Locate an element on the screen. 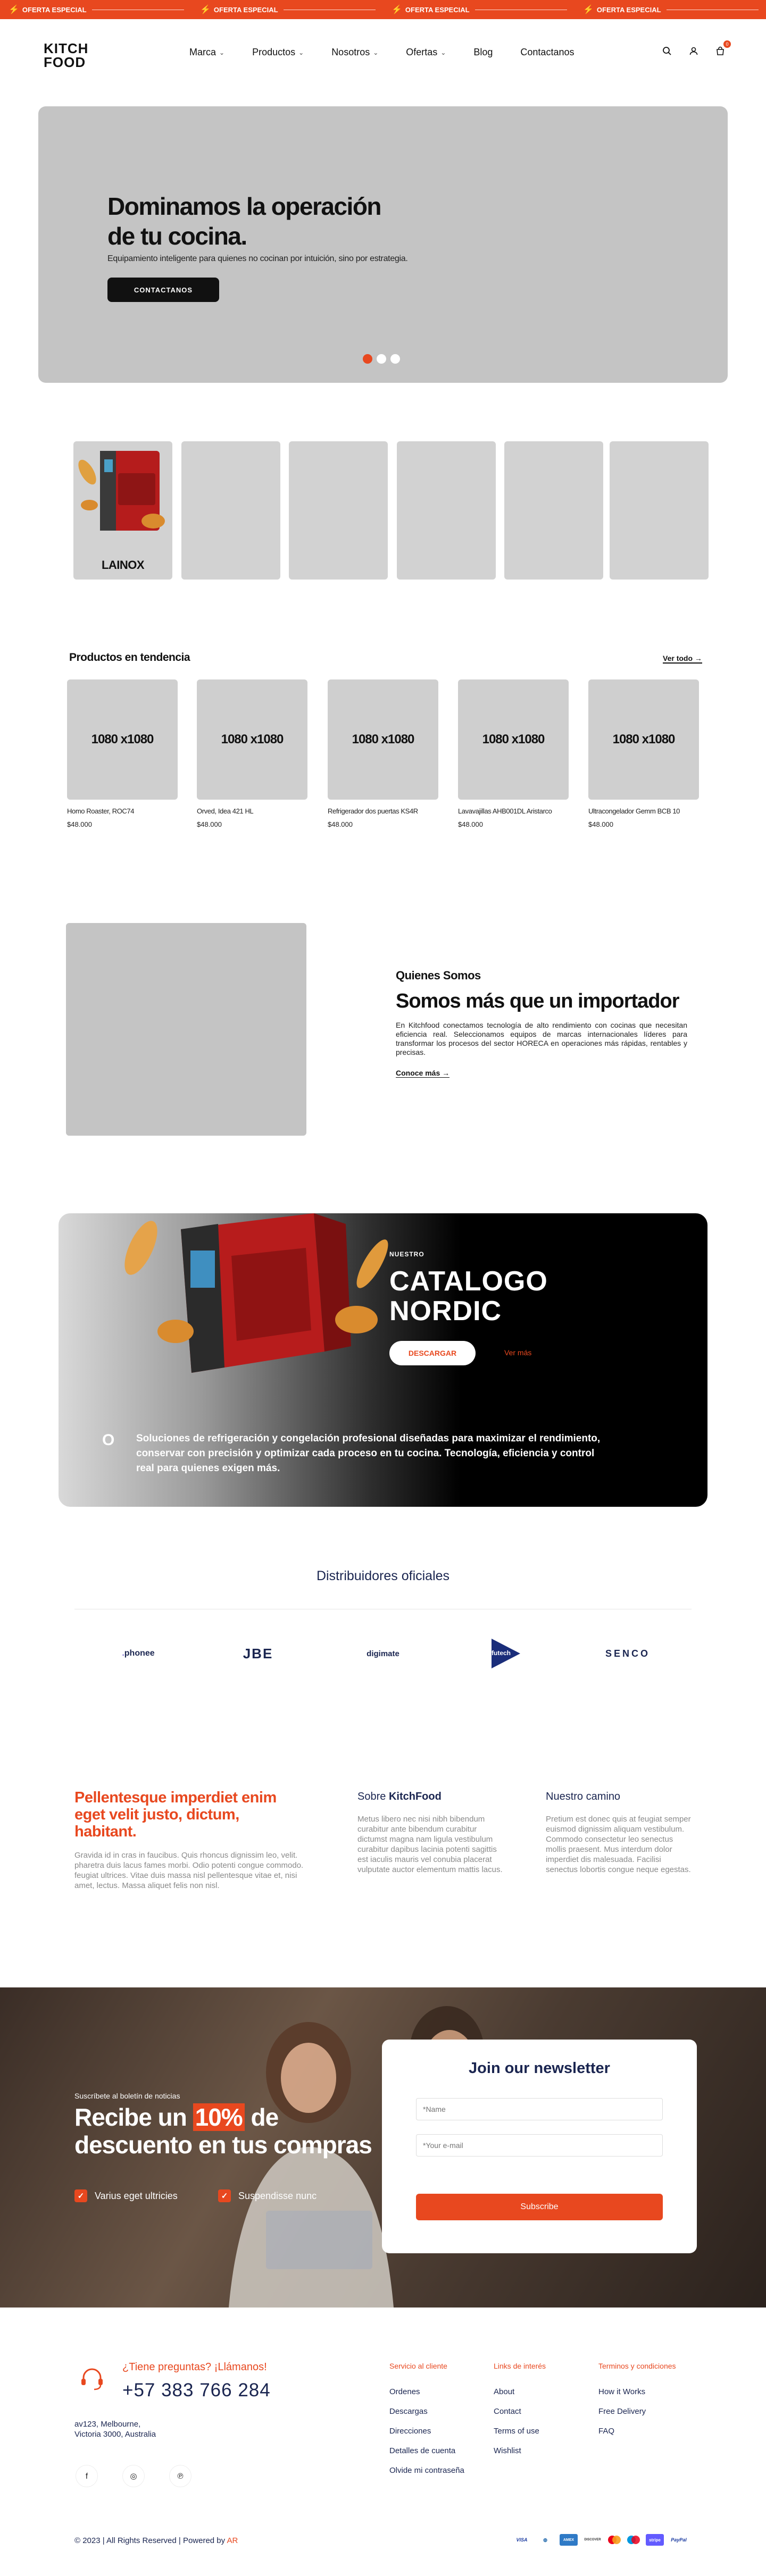 The image size is (766, 2576). product-card: 1080 x1080 Orved, Idea 421 HL $48.000 is located at coordinates (252, 753).